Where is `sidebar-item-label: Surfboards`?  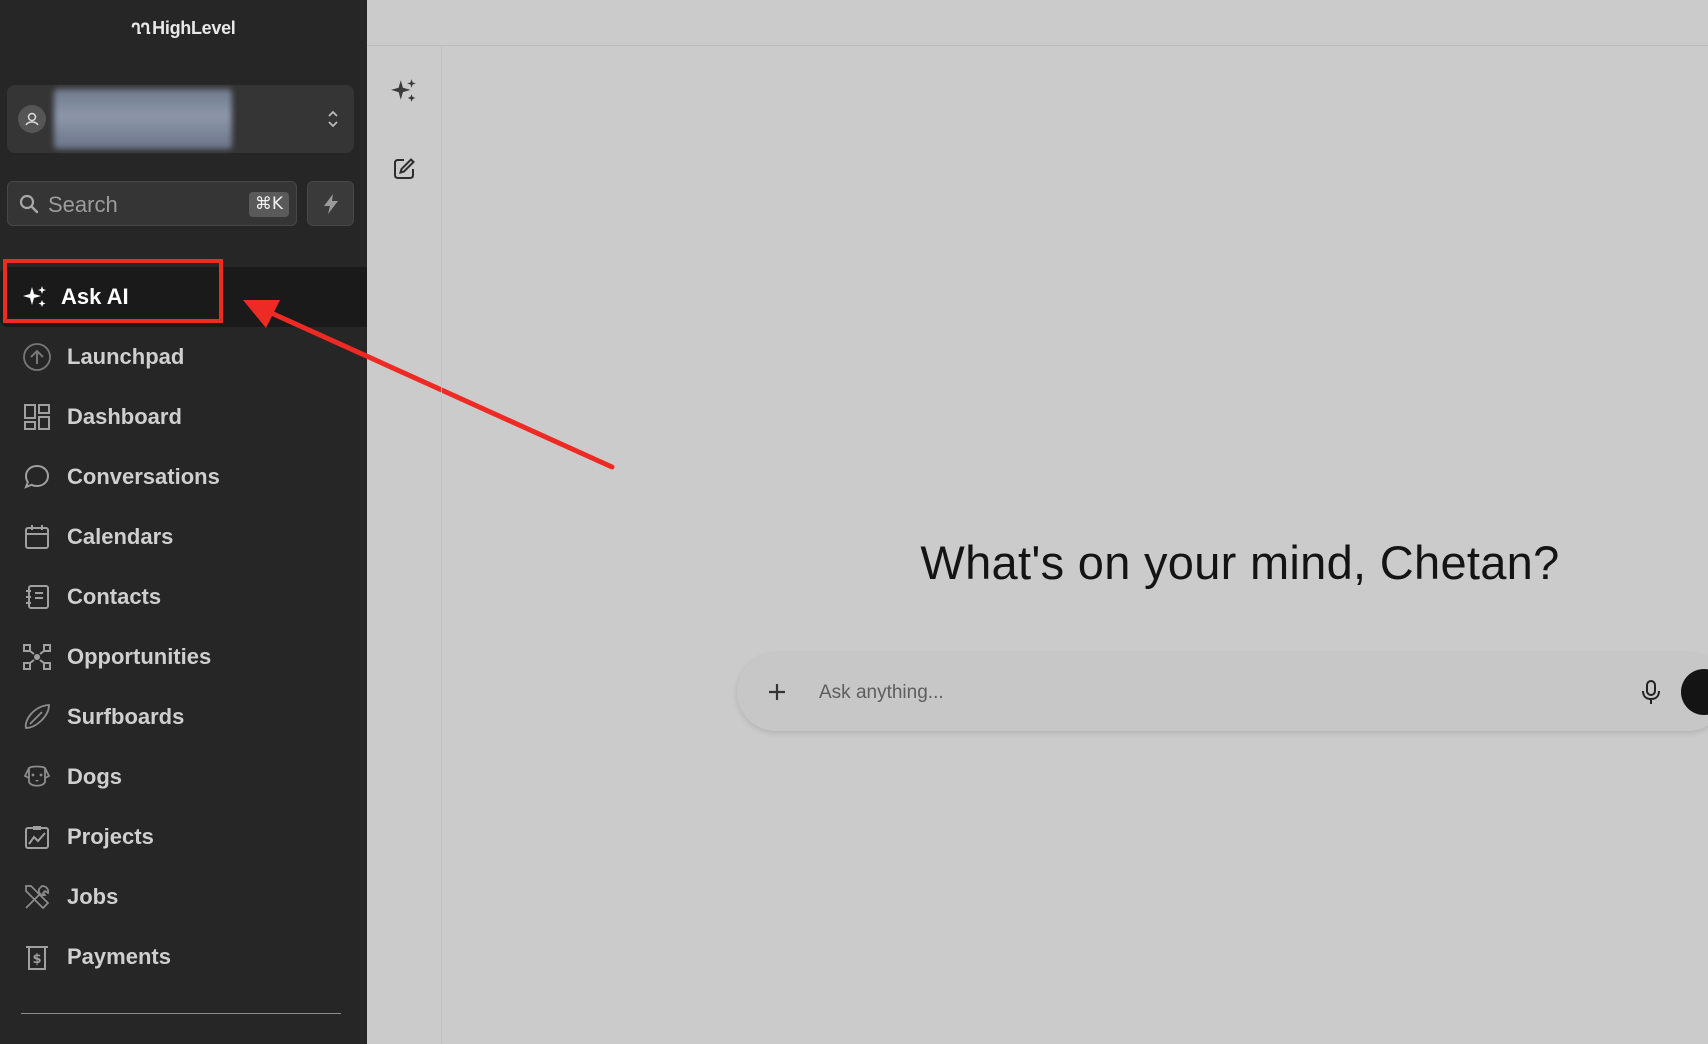 sidebar-item-label: Surfboards is located at coordinates (126, 716).